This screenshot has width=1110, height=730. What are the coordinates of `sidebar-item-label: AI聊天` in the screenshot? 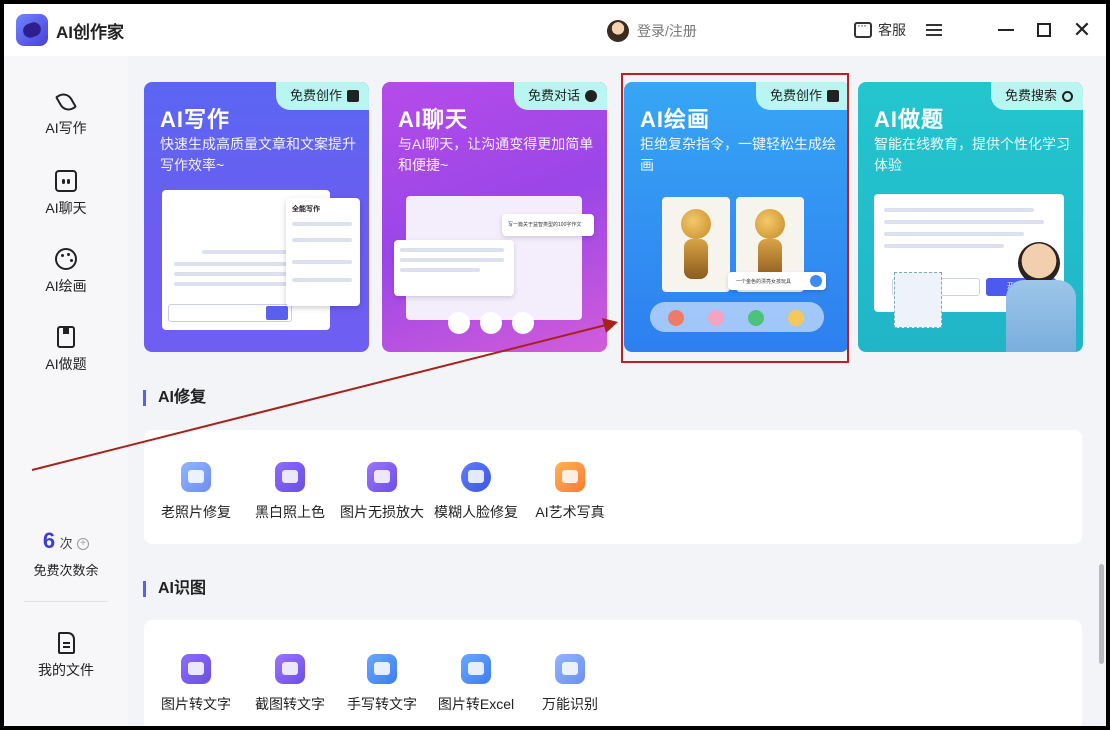 It's located at (66, 208).